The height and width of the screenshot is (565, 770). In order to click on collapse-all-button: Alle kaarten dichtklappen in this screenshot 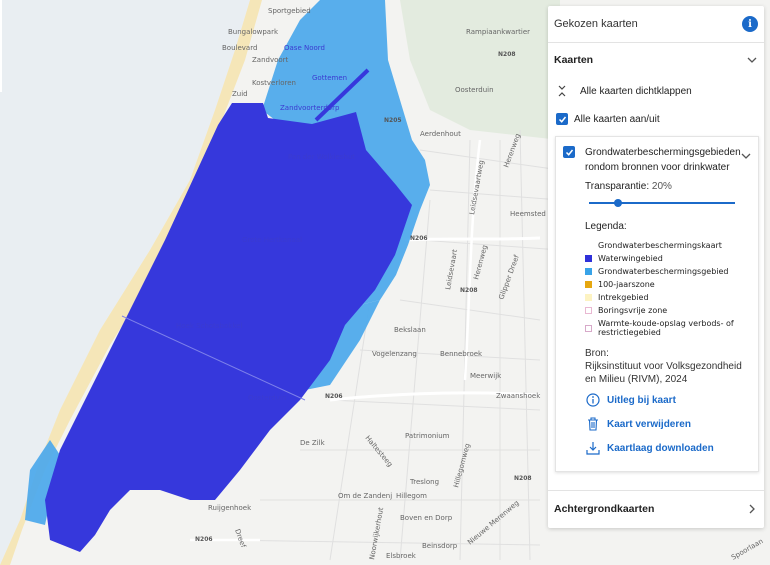, I will do `click(656, 91)`.